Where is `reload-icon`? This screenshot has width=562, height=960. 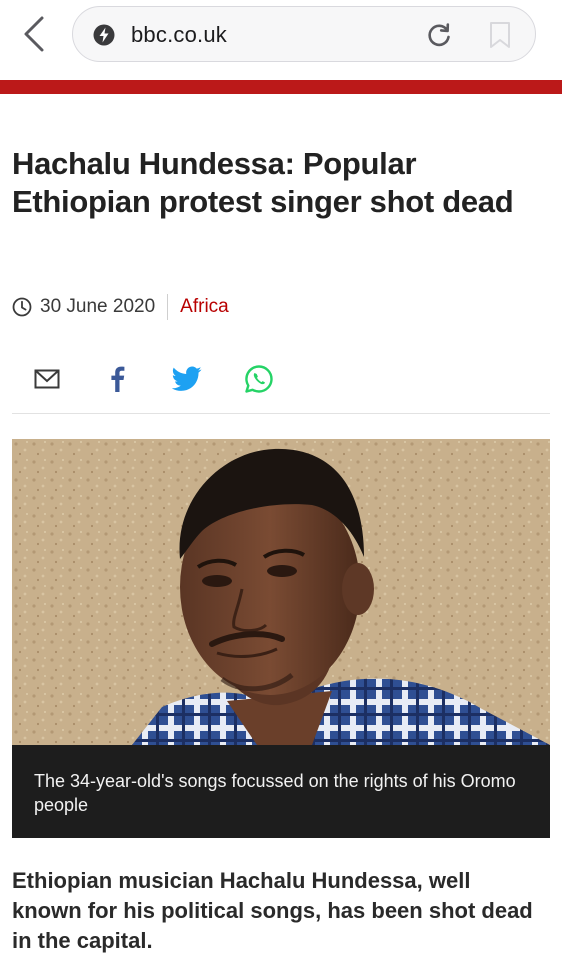
reload-icon is located at coordinates (439, 35).